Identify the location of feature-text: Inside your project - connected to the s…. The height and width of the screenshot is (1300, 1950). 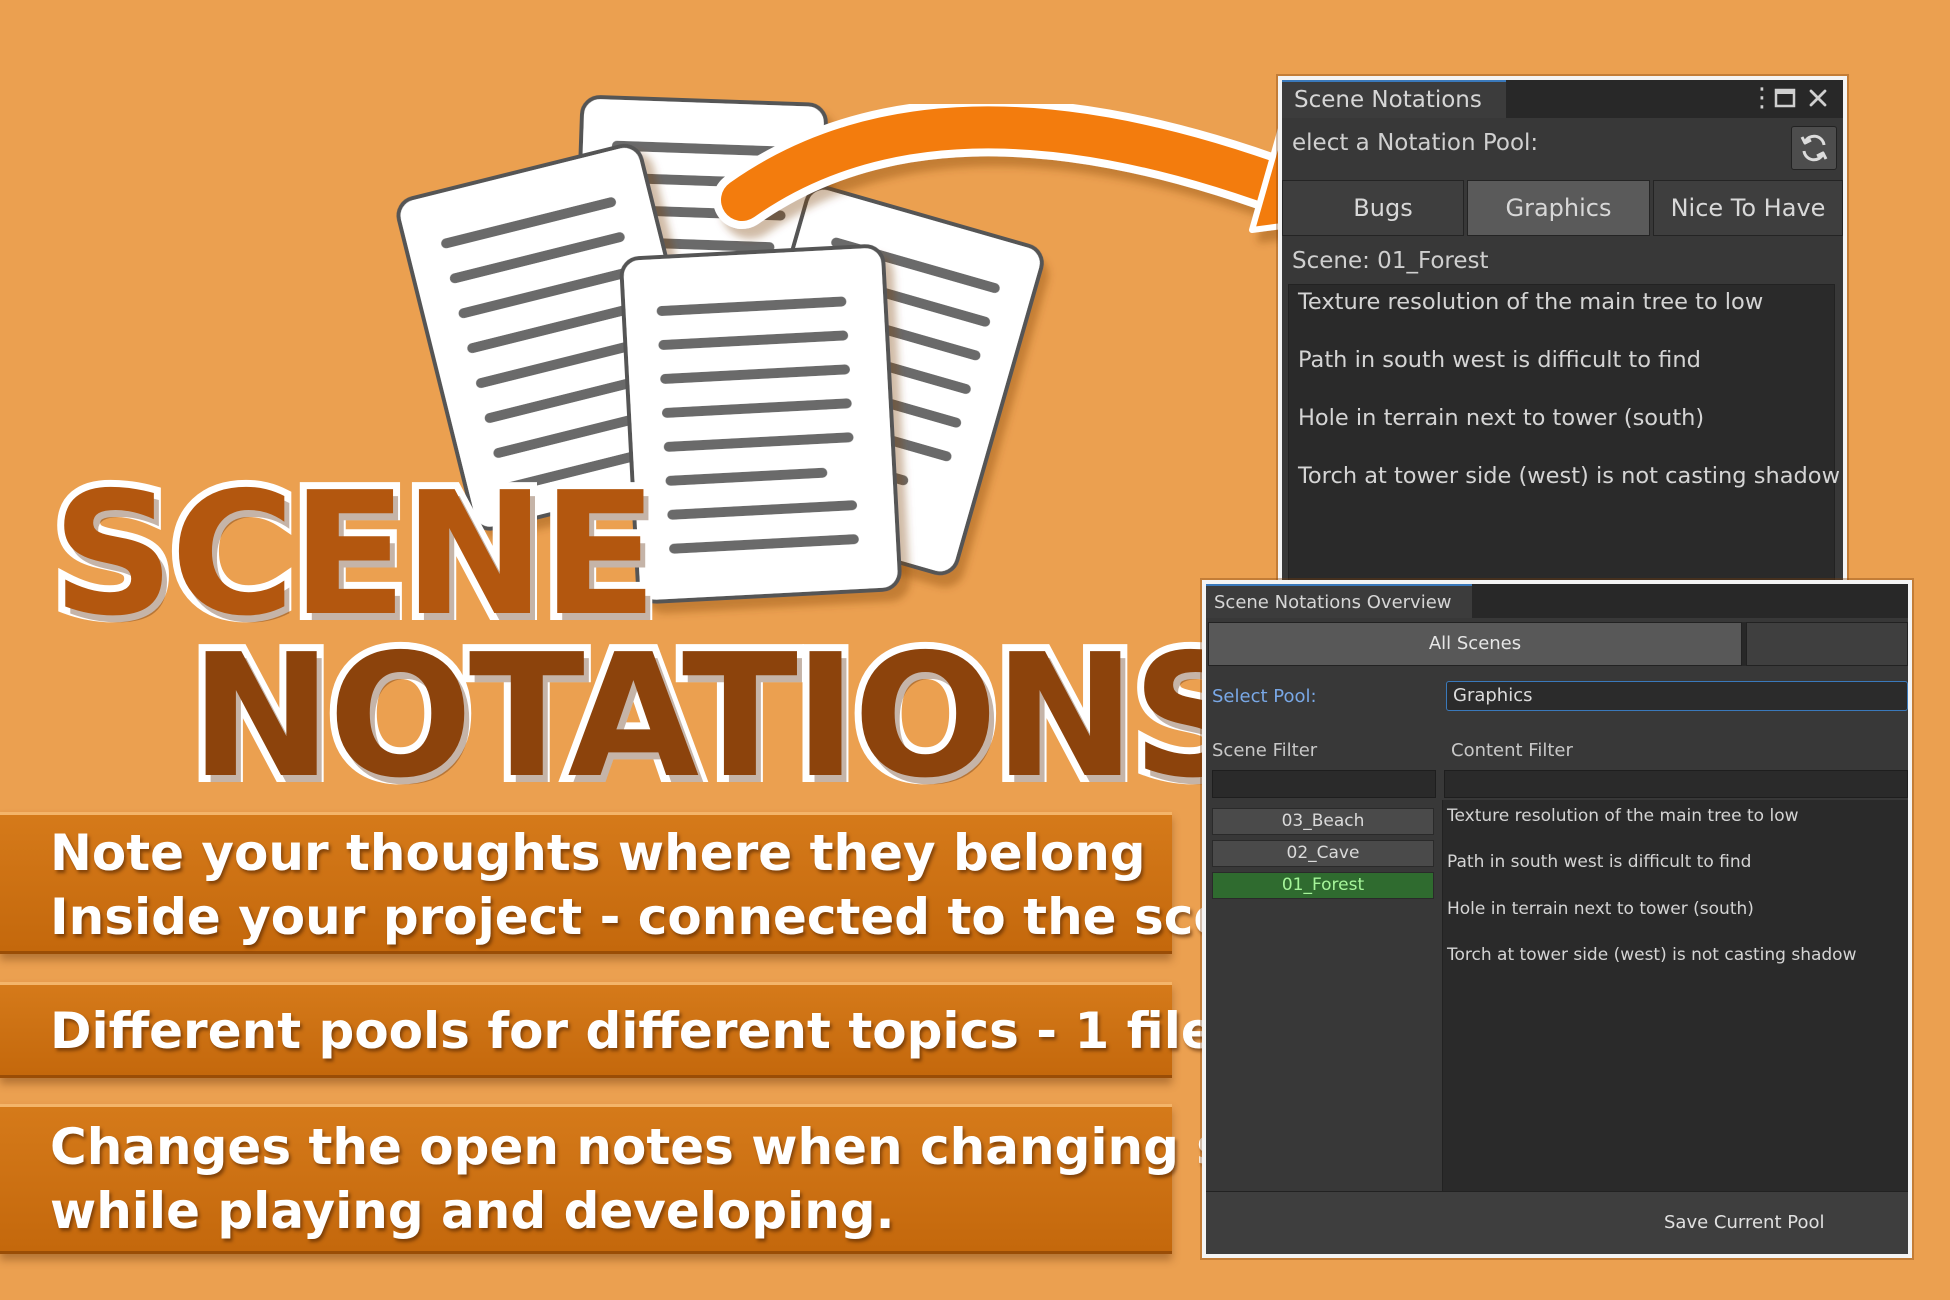
(673, 917).